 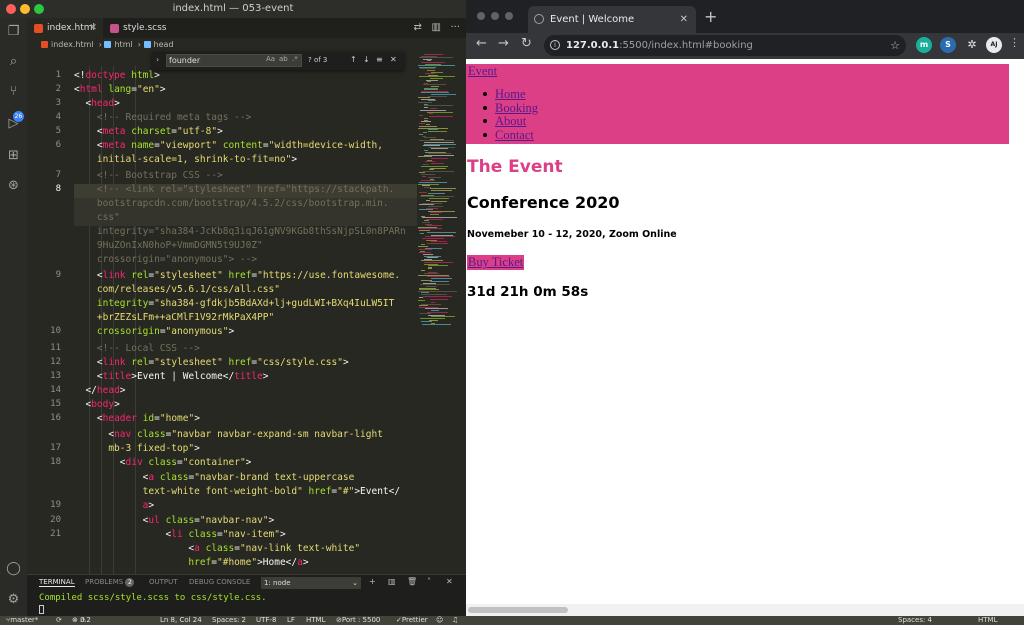 What do you see at coordinates (593, 45) in the screenshot?
I see `url-host: 127.0.0.1` at bounding box center [593, 45].